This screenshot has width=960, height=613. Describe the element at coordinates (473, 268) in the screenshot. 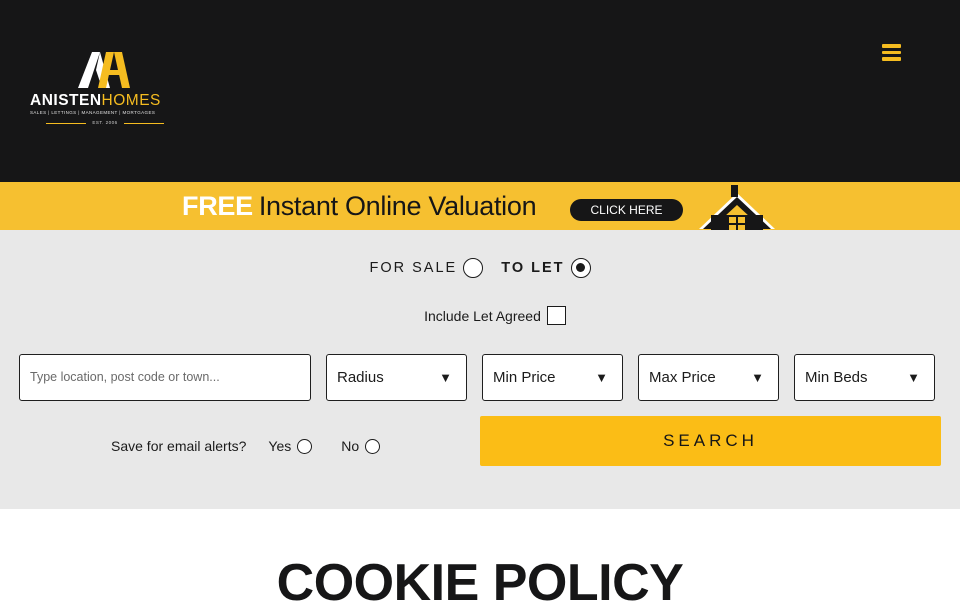

I see `for-sale-radio` at that location.